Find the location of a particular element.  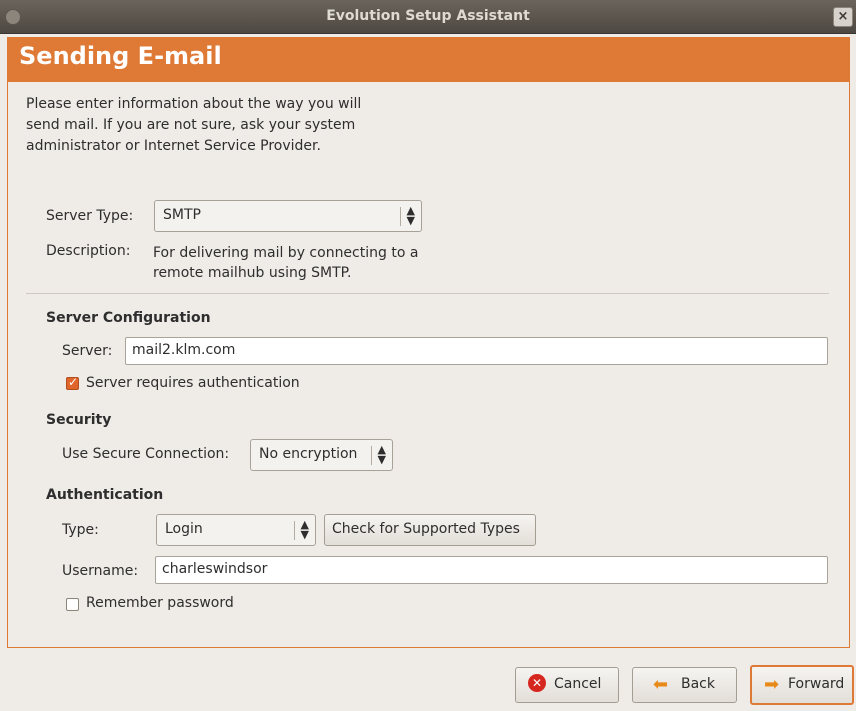

window-title: Evolution Setup Assistant is located at coordinates (428, 16).